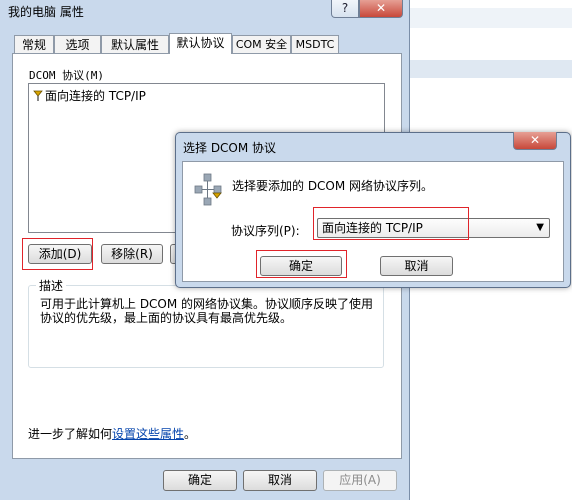  Describe the element at coordinates (66, 75) in the screenshot. I see `protocol-list-label: DCOM 协议(M)` at that location.